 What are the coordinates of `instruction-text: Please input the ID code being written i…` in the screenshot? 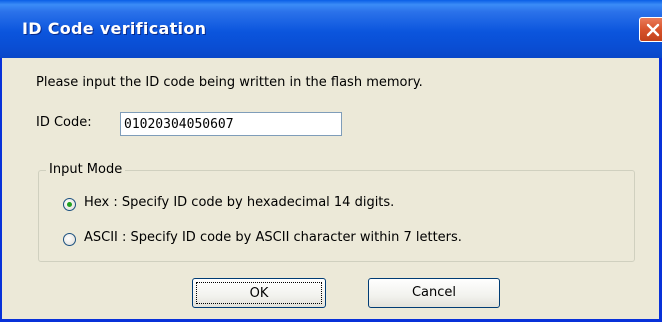 It's located at (229, 82).